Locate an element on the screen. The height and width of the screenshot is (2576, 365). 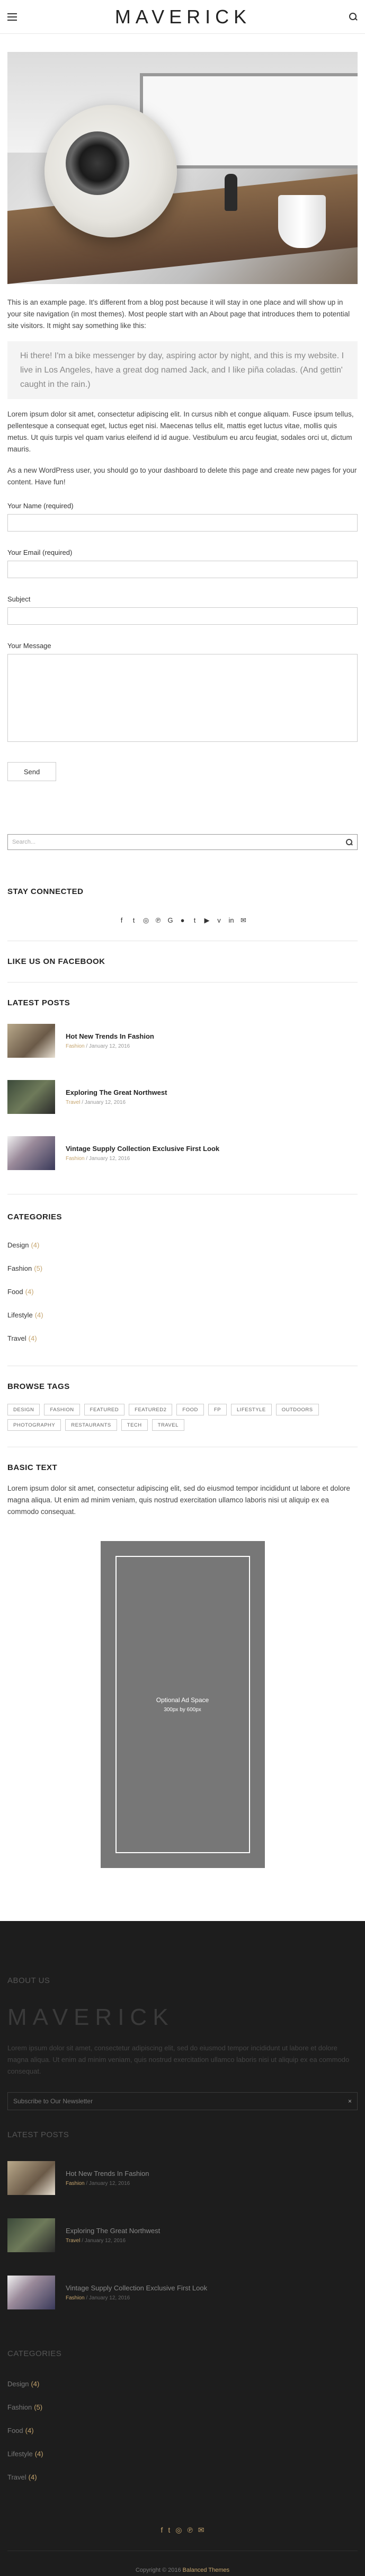
ad-space: Optional Ad Space 300px by 600px is located at coordinates (182, 1704).